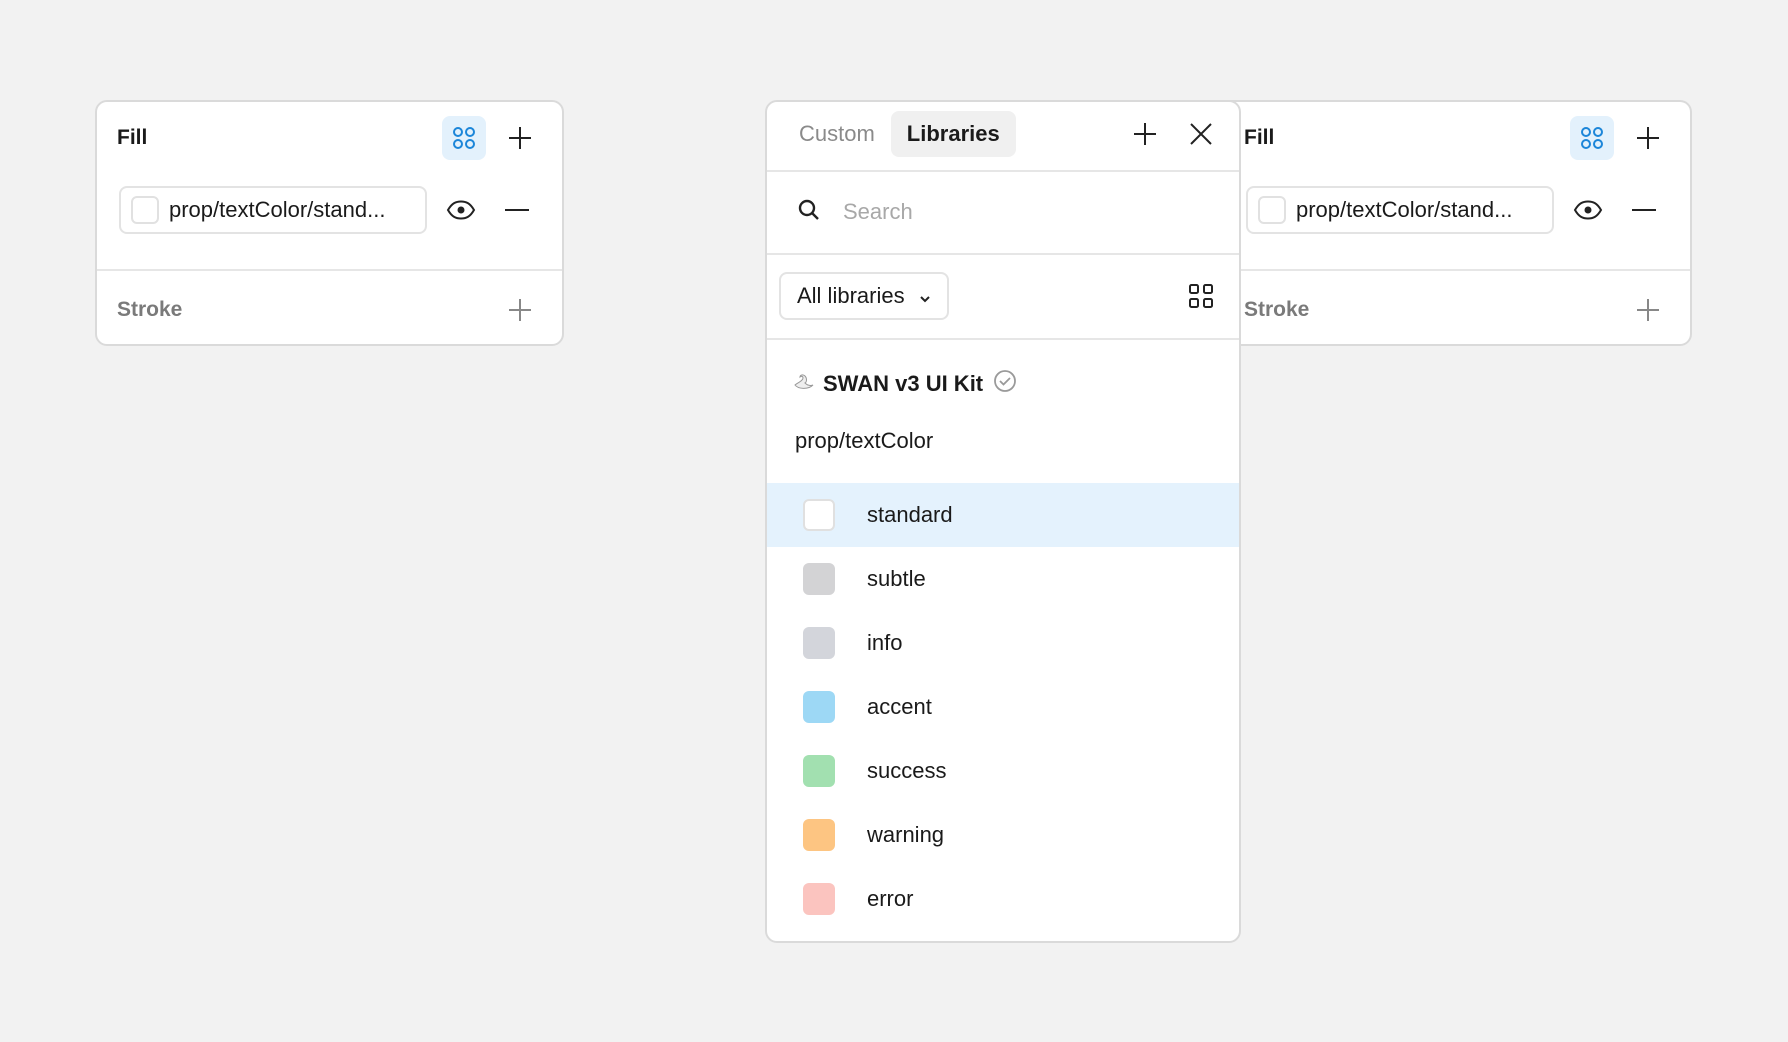 The width and height of the screenshot is (1788, 1042). What do you see at coordinates (903, 383) in the screenshot?
I see `library-name: SWAN v3 UI Kit` at bounding box center [903, 383].